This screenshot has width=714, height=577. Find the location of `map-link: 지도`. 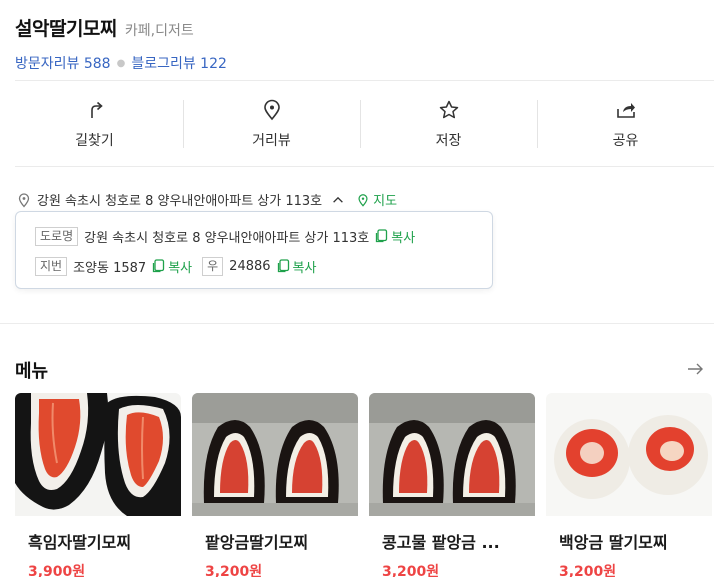

map-link: 지도 is located at coordinates (376, 199).